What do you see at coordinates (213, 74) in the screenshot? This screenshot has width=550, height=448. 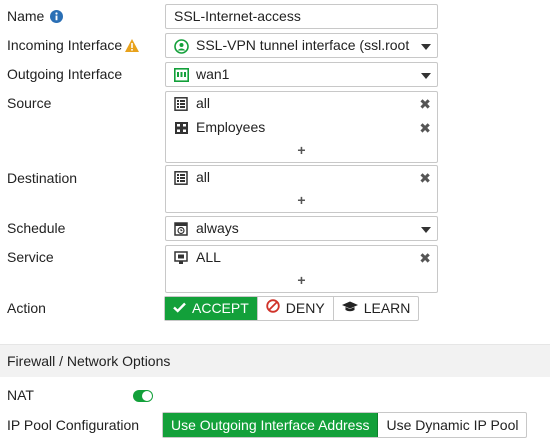 I see `outgoing-interface-value: wan1` at bounding box center [213, 74].